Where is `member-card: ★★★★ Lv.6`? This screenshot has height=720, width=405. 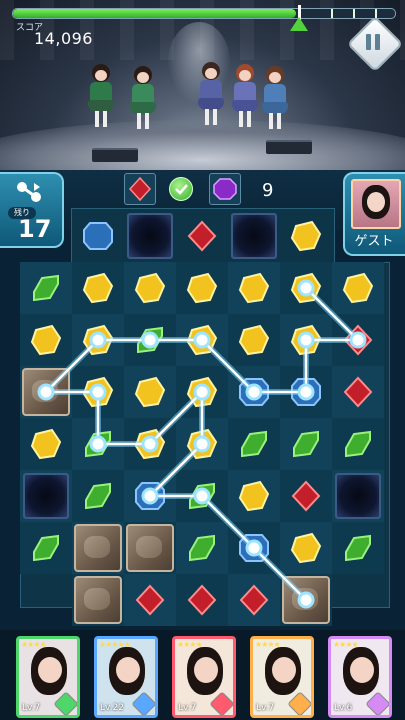 member-card: ★★★★ Lv.6 is located at coordinates (360, 677).